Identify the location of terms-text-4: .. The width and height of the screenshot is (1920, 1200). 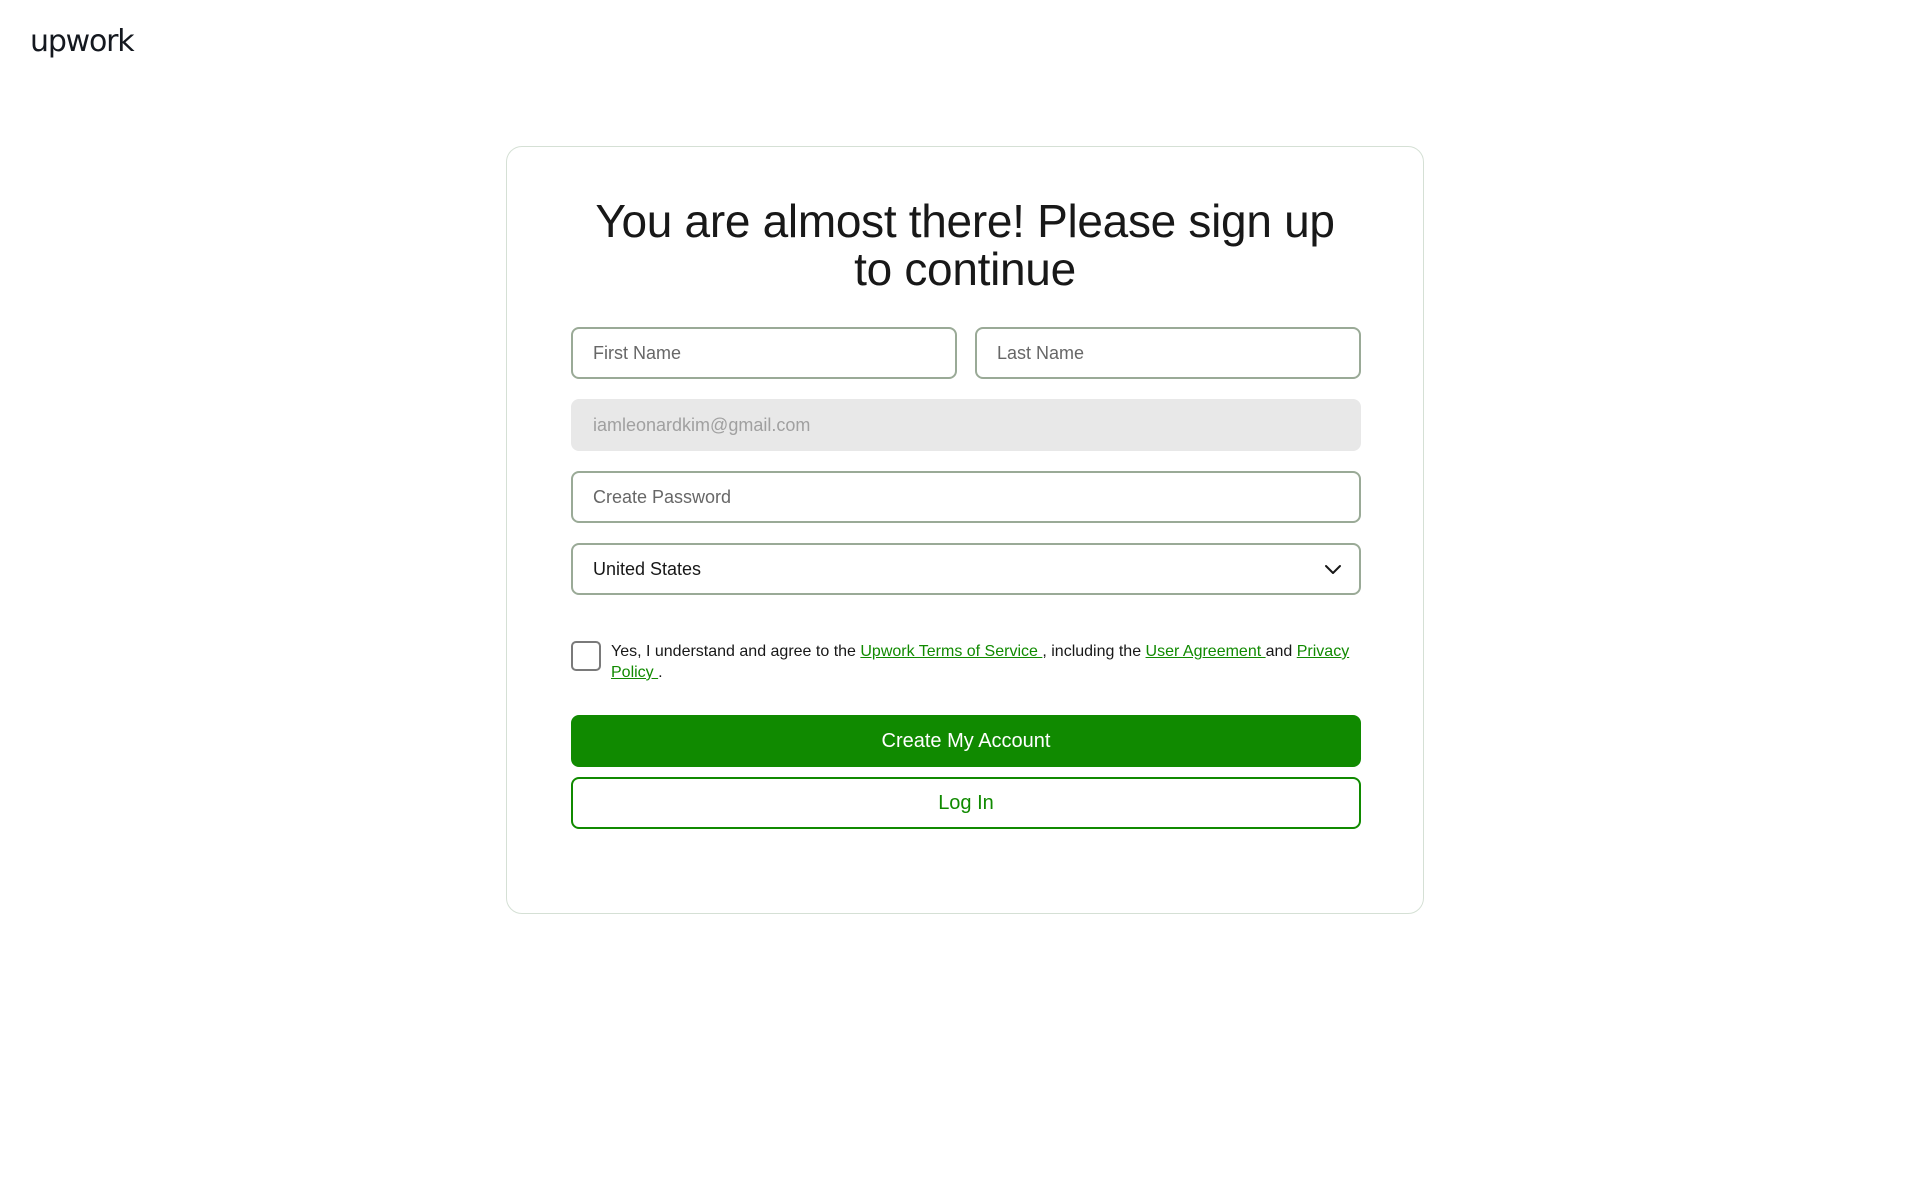
(660, 672).